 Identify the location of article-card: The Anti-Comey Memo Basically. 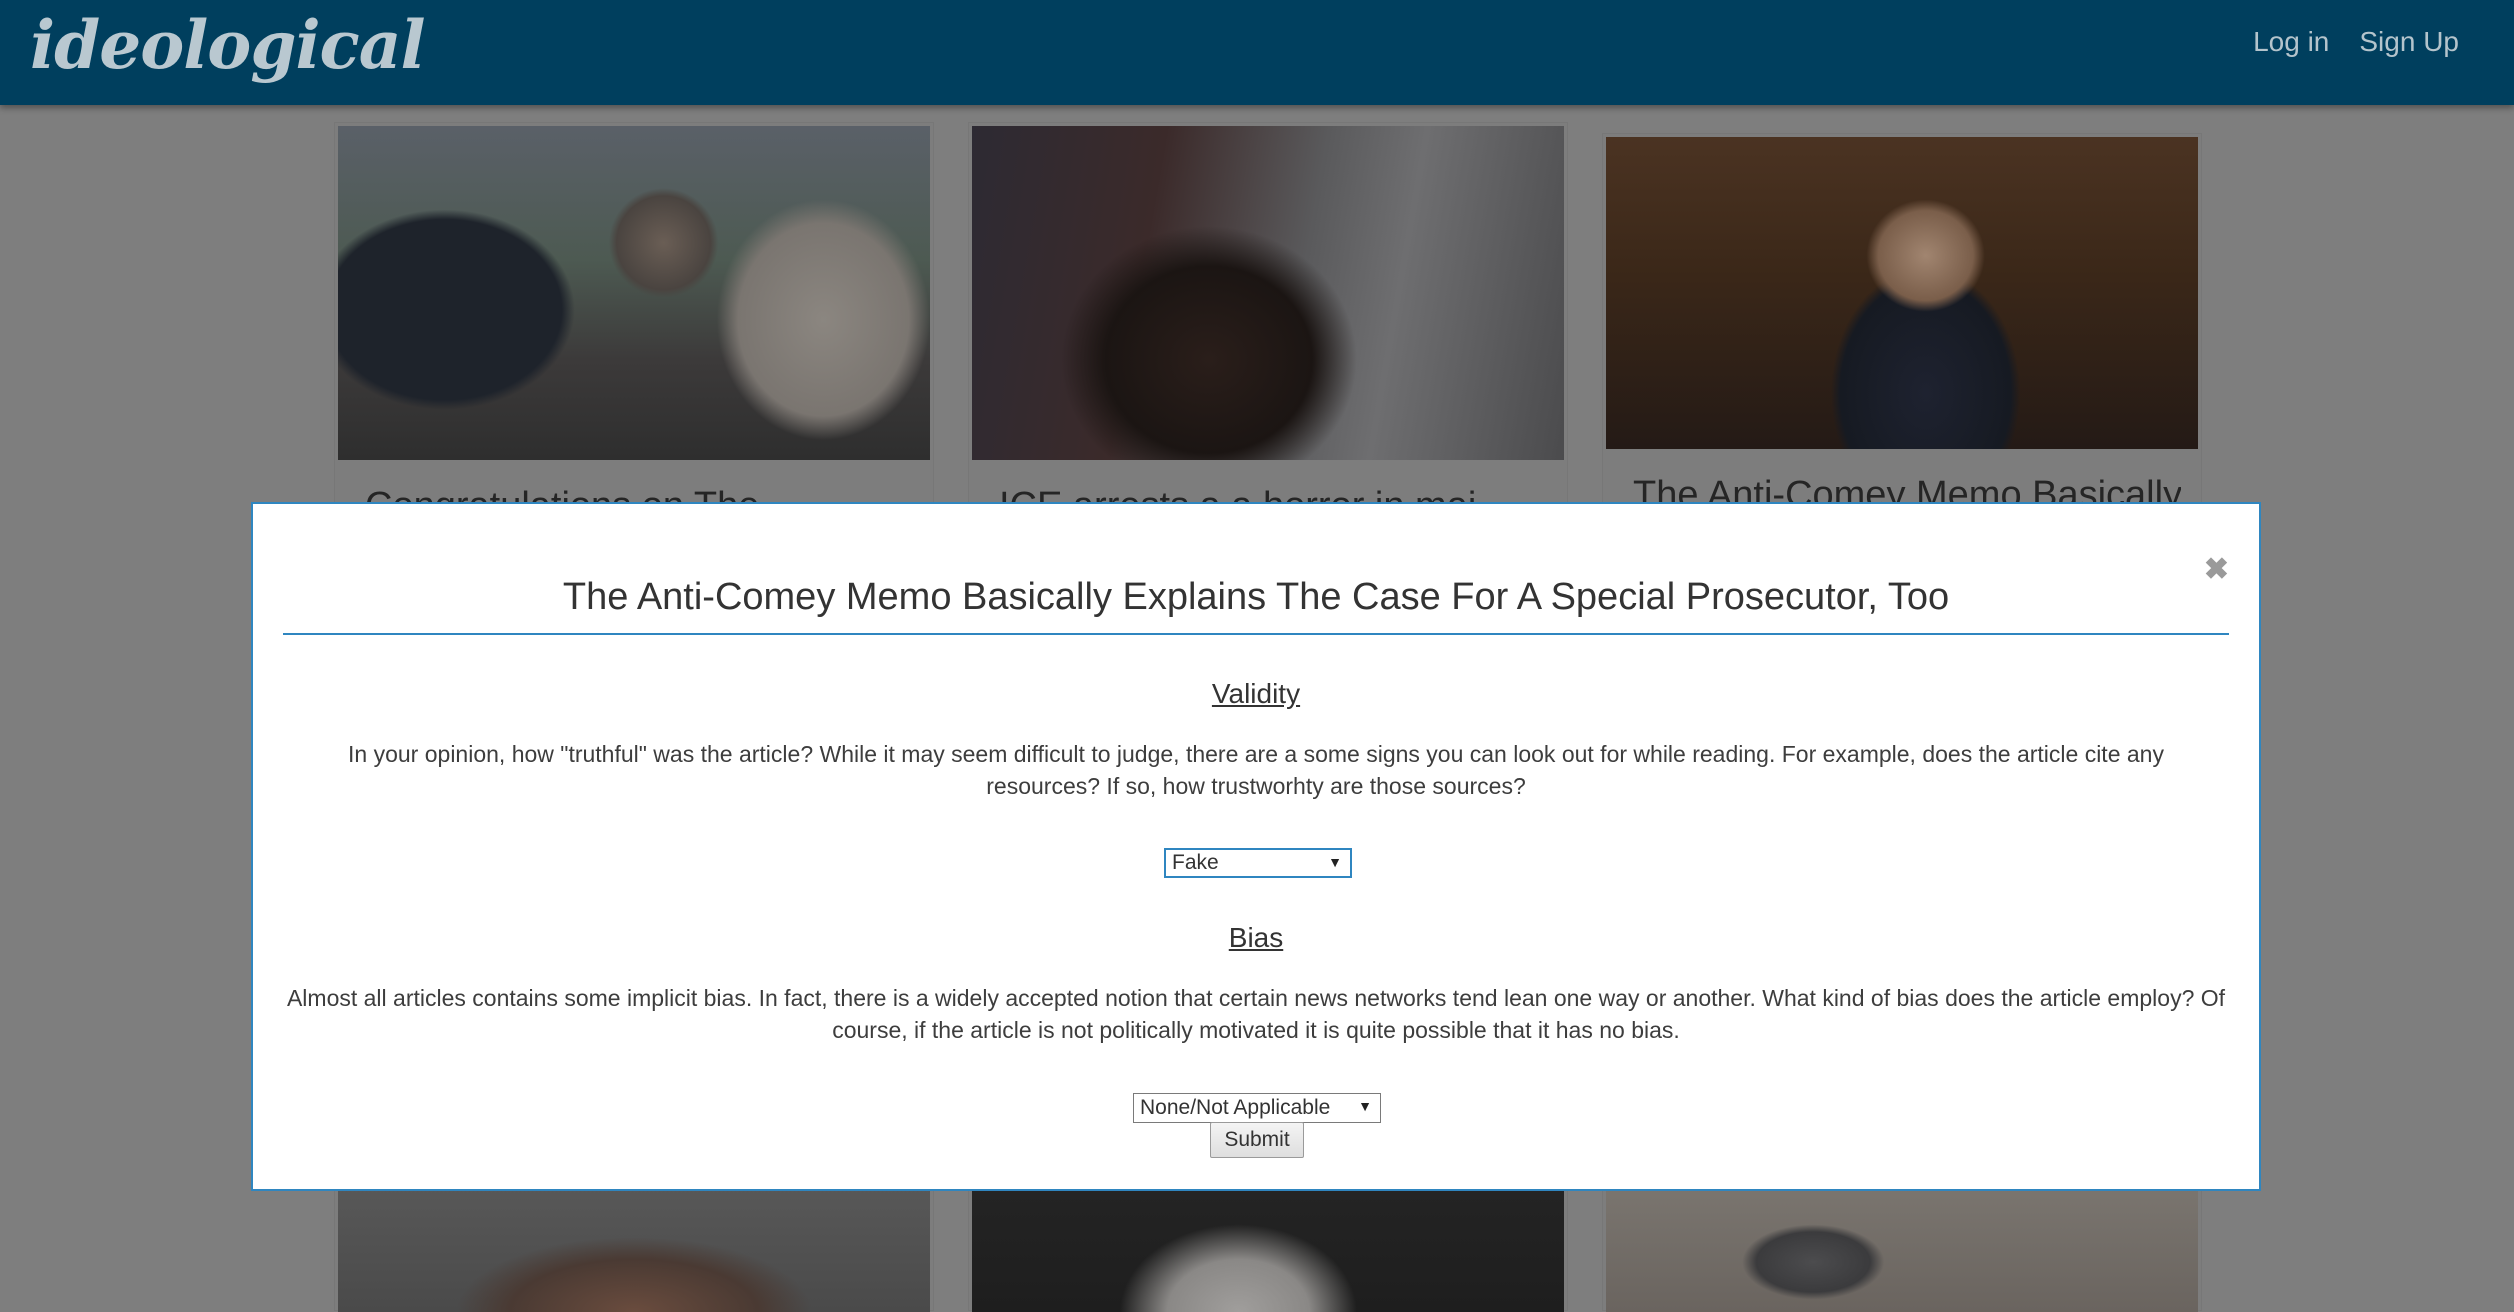
(1902, 328).